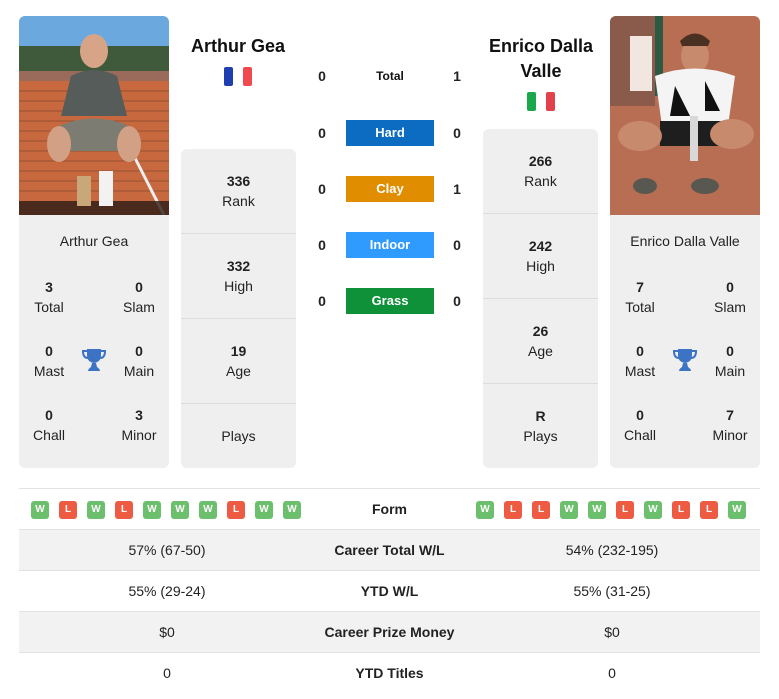  Describe the element at coordinates (49, 297) in the screenshot. I see `titles-total: 3 Total` at that location.